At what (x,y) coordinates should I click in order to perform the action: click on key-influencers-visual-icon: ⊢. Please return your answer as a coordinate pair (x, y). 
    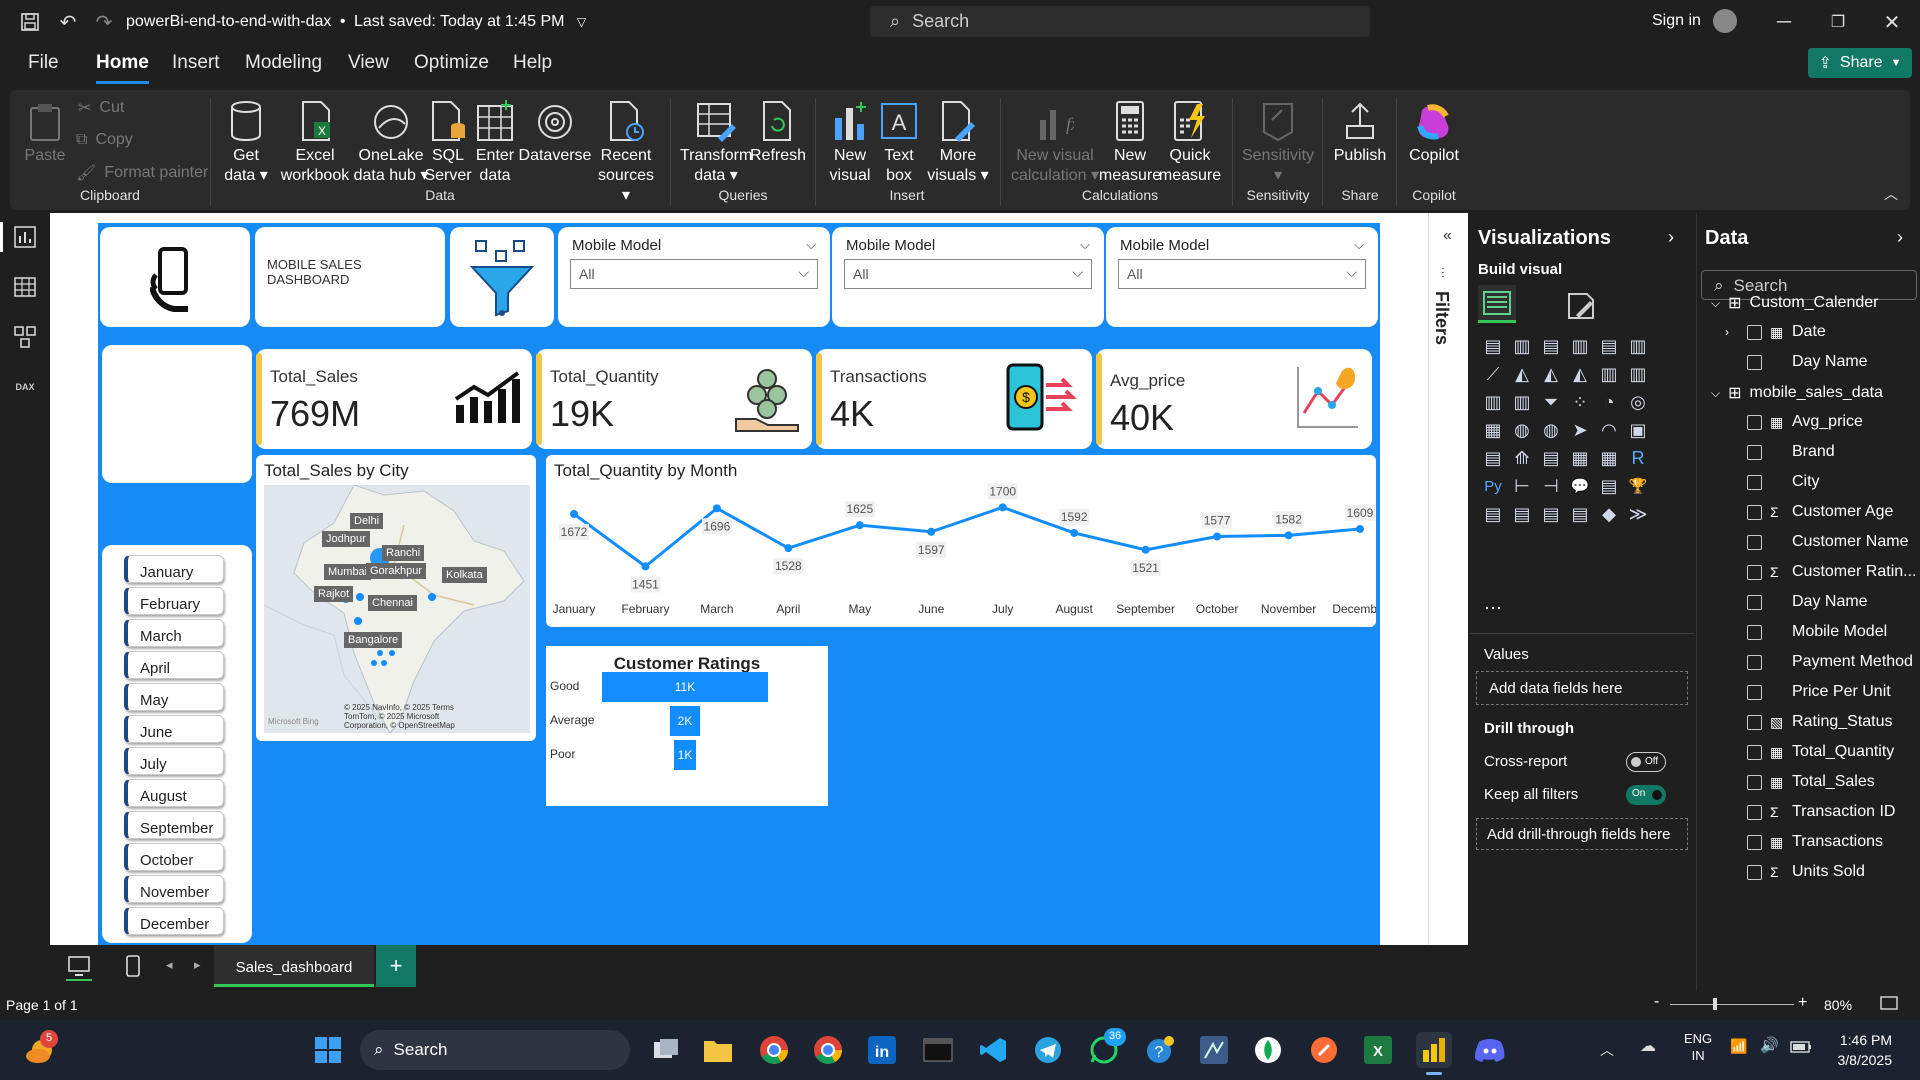
    Looking at the image, I should click on (1522, 486).